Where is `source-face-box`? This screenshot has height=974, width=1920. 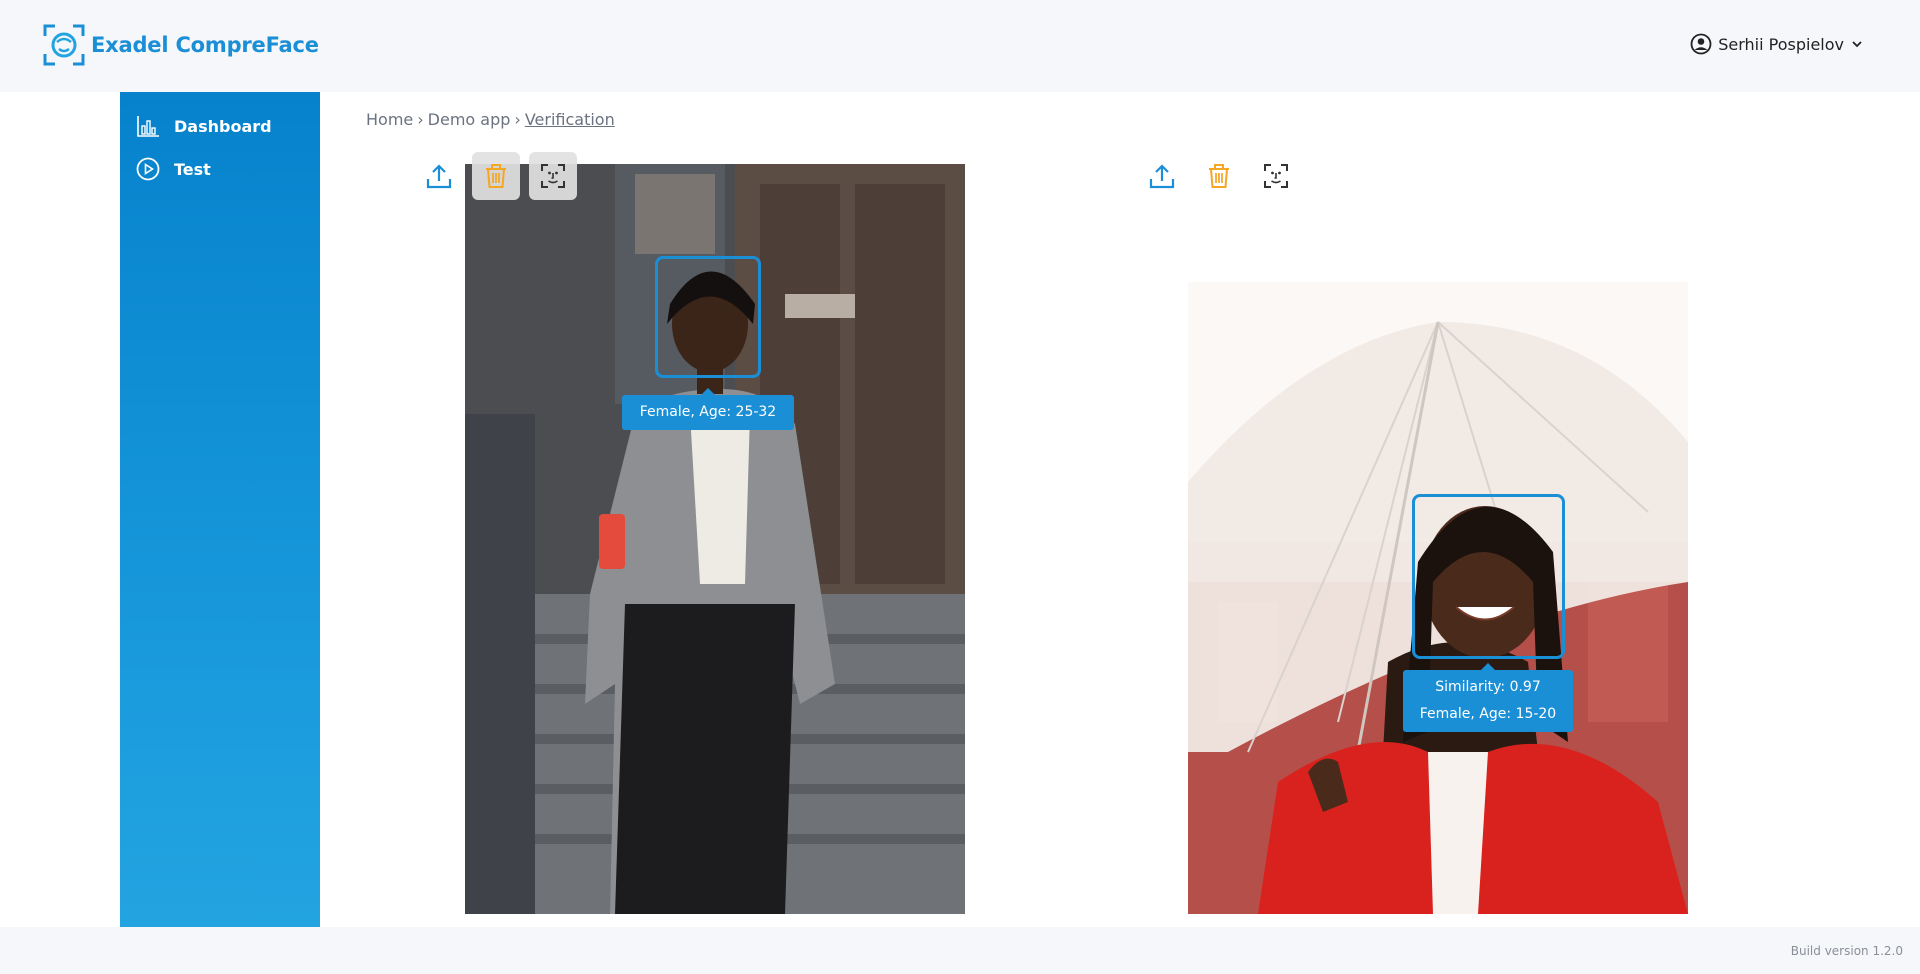
source-face-box is located at coordinates (708, 317).